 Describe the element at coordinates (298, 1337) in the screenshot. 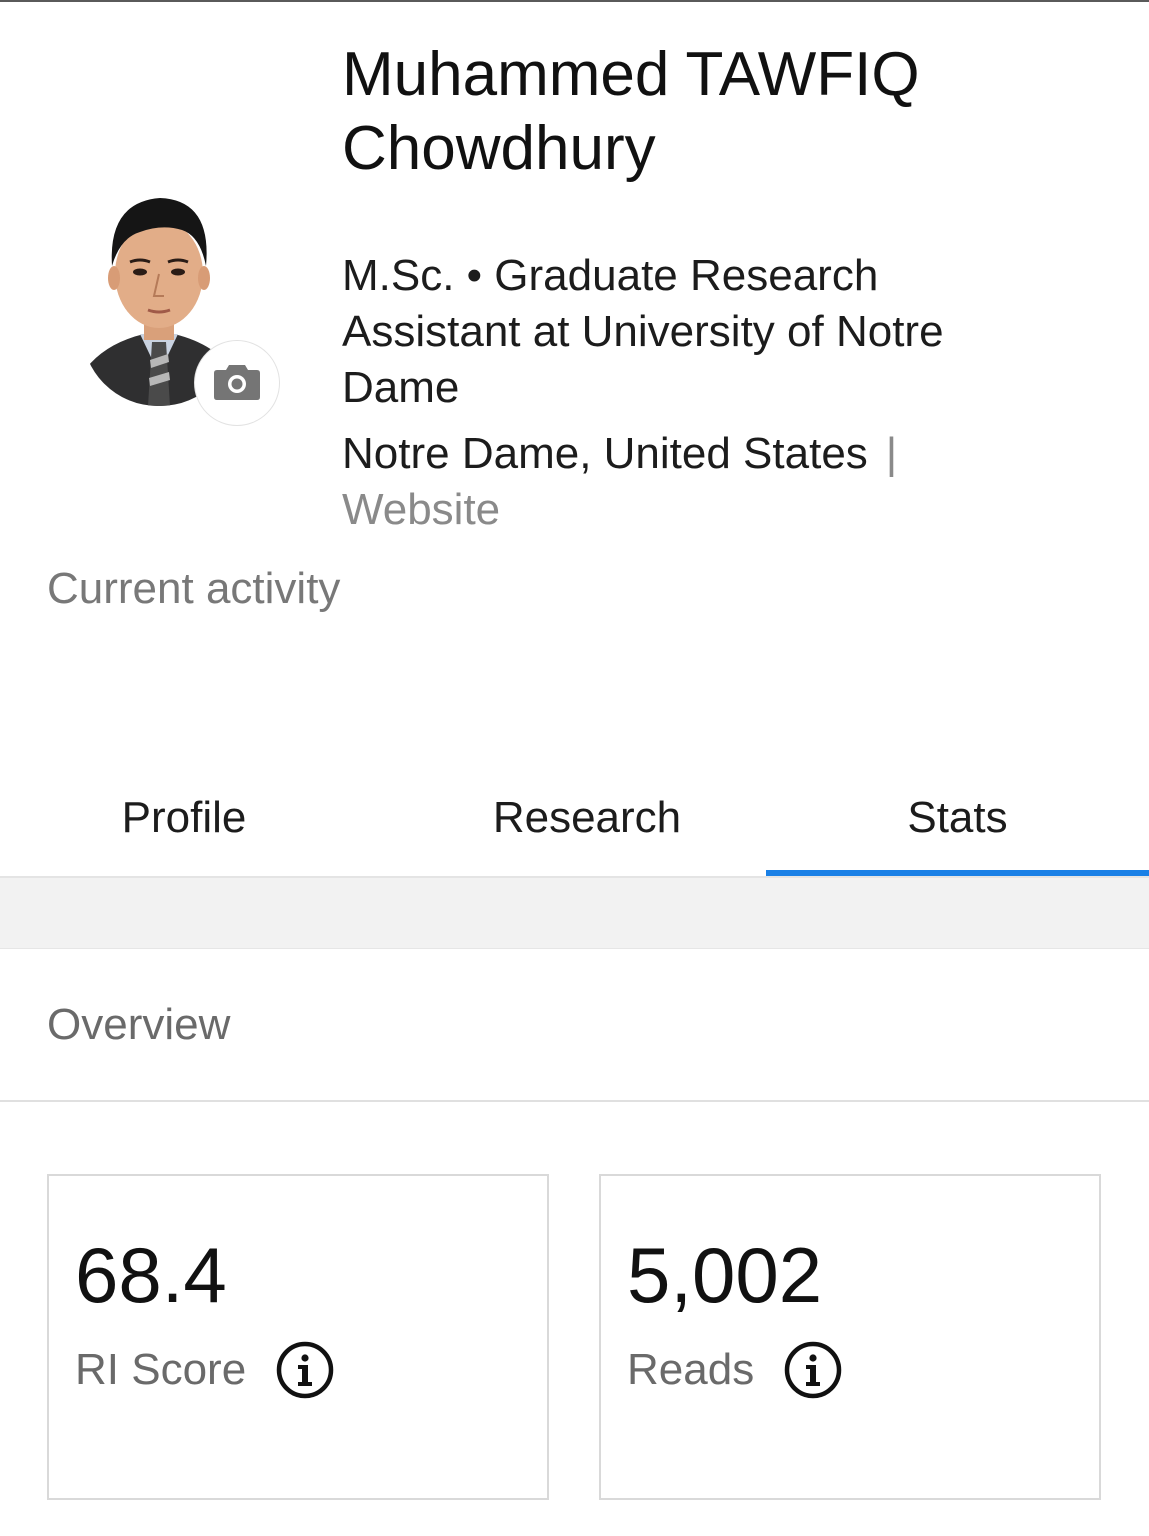

I see `ri-score-card: 68.4 RI Score` at that location.